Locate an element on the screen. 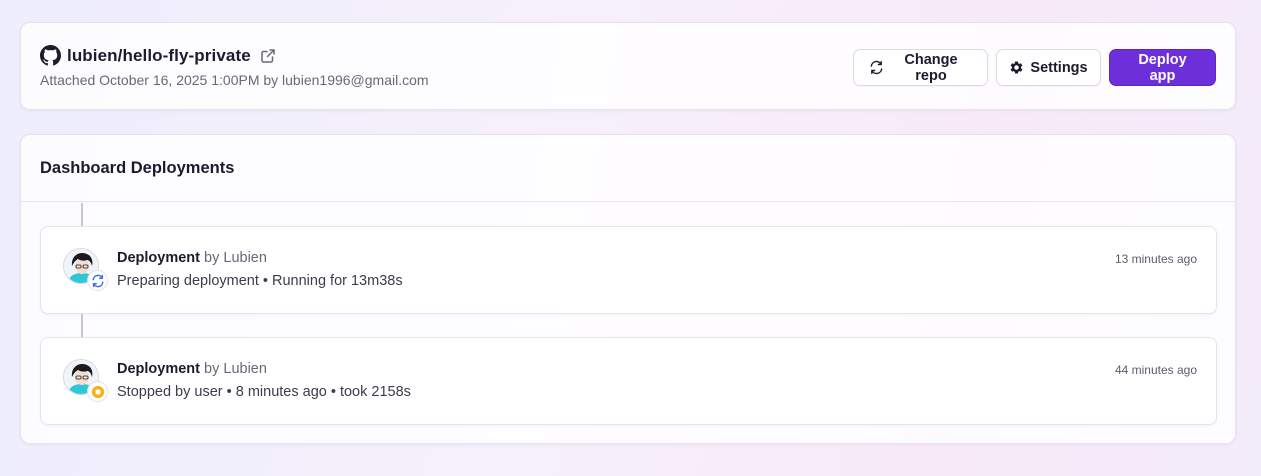  sync-icon is located at coordinates (98, 281).